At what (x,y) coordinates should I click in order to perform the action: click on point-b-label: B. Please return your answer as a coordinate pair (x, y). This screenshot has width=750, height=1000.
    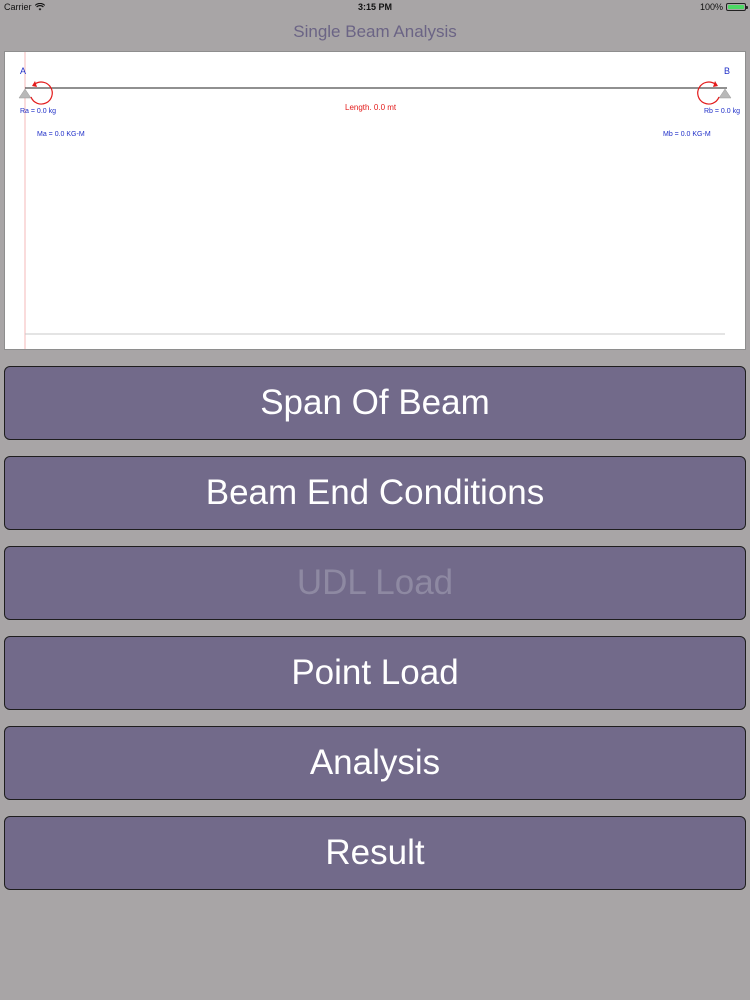
    Looking at the image, I should click on (727, 71).